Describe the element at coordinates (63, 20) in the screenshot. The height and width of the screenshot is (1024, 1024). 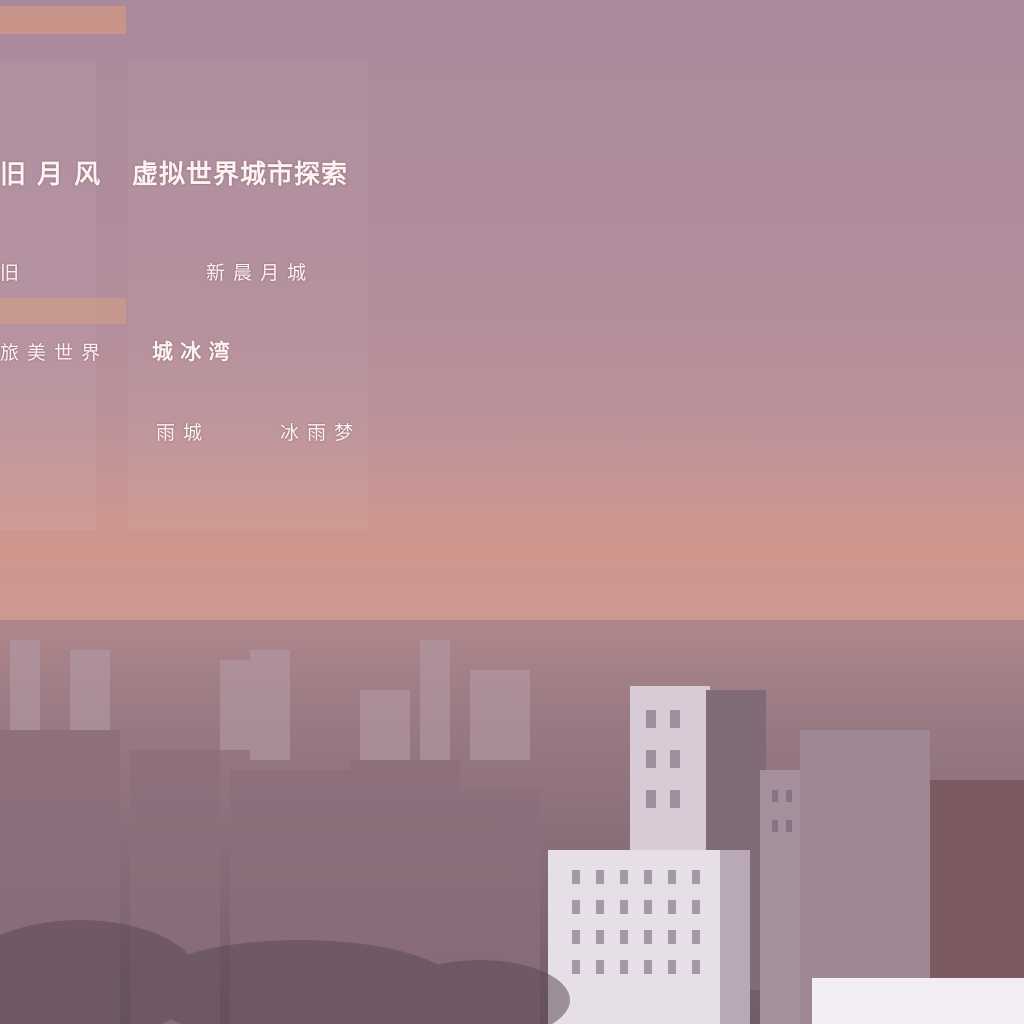
I see `top-accent-bar` at that location.